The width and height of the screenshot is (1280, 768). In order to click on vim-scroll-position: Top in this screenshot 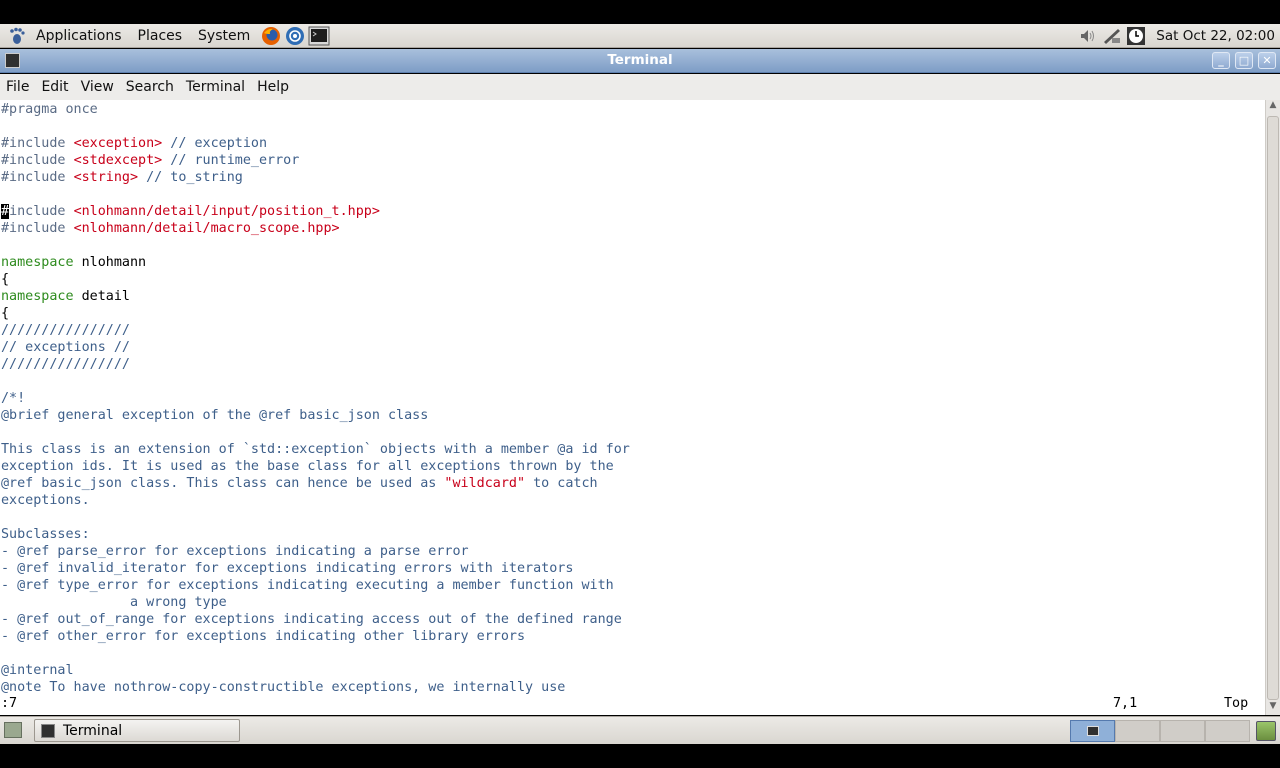, I will do `click(1236, 703)`.